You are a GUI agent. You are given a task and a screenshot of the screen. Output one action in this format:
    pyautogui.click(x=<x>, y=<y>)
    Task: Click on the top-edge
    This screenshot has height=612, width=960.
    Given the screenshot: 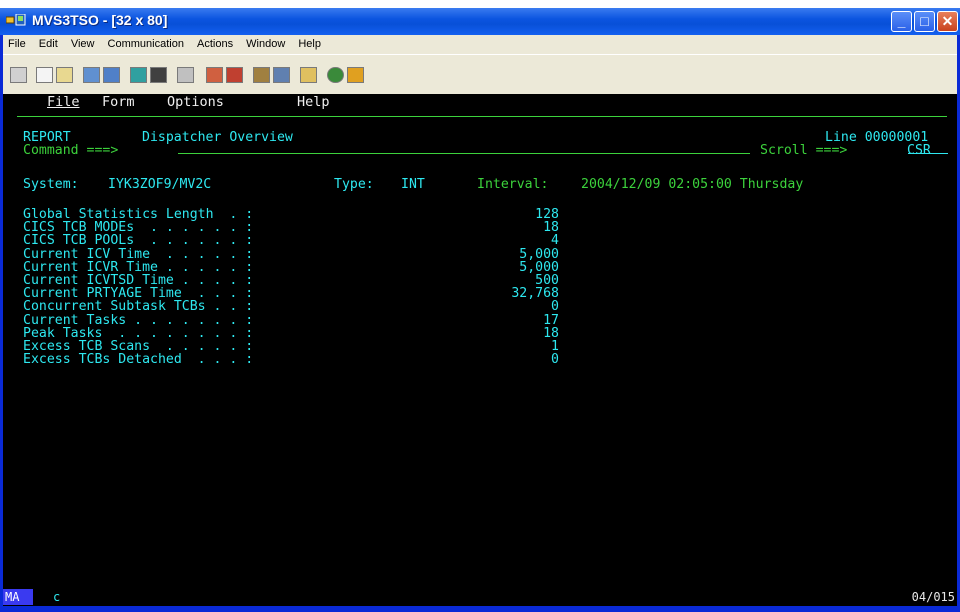 What is the action you would take?
    pyautogui.click(x=480, y=4)
    